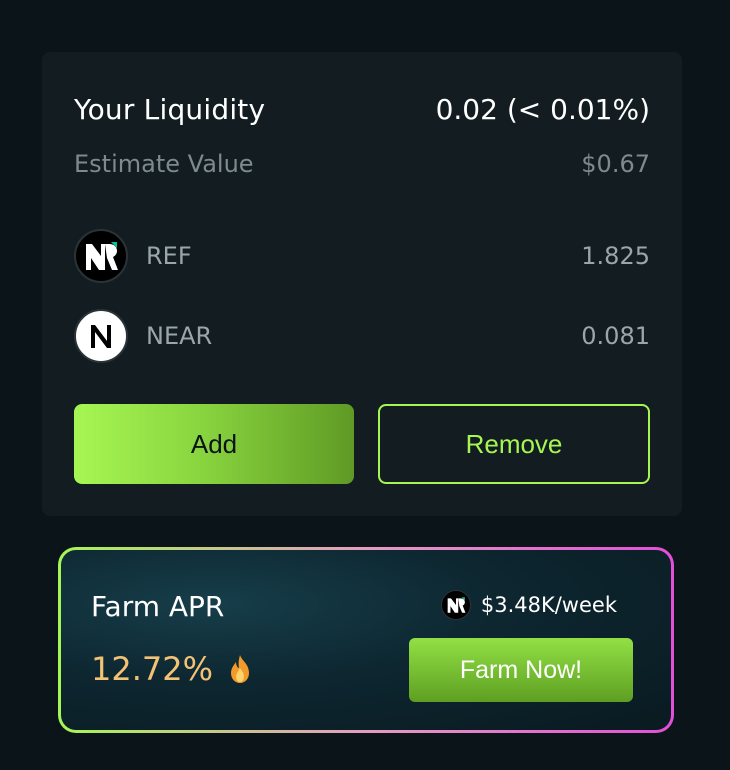 The height and width of the screenshot is (770, 730). I want to click on token-amount: 0.081, so click(615, 336).